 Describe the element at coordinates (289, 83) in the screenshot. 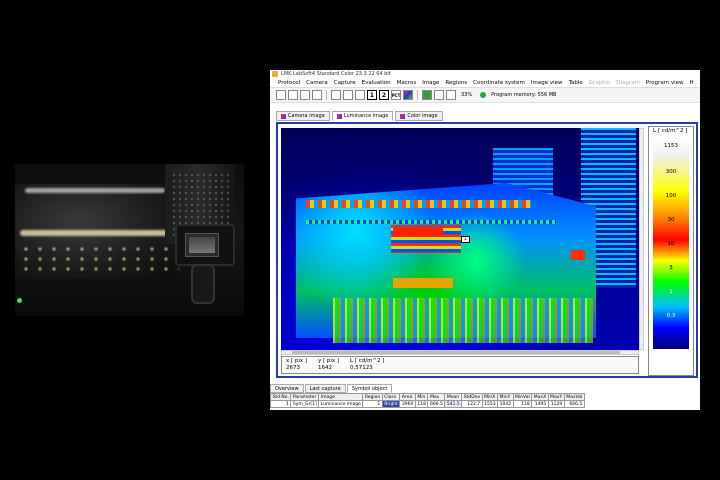

I see `menu-protocol: Protocol` at that location.